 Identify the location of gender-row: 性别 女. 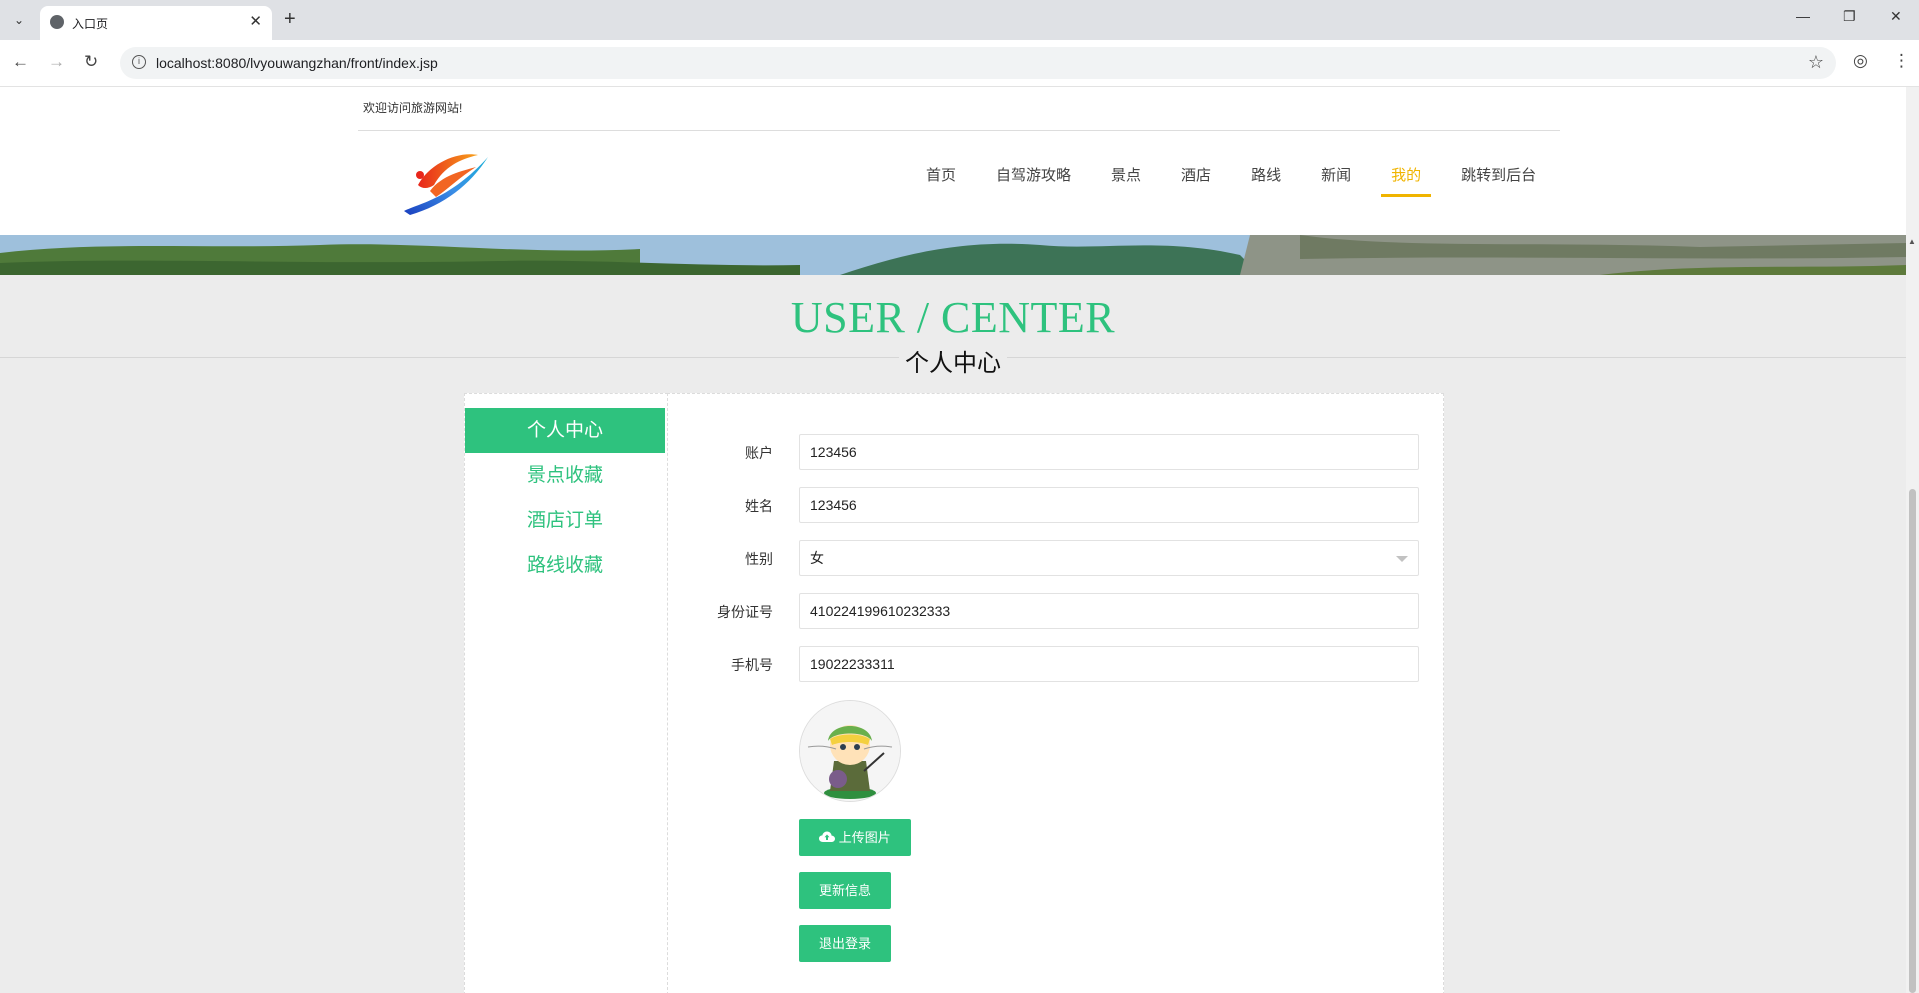
(1055, 560).